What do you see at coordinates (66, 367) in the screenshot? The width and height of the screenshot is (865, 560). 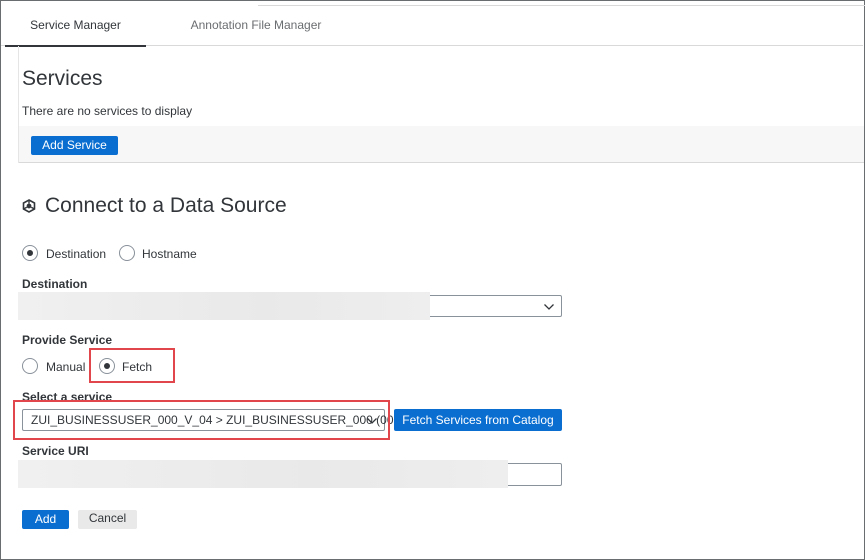 I see `radio-manual-label: Manual` at bounding box center [66, 367].